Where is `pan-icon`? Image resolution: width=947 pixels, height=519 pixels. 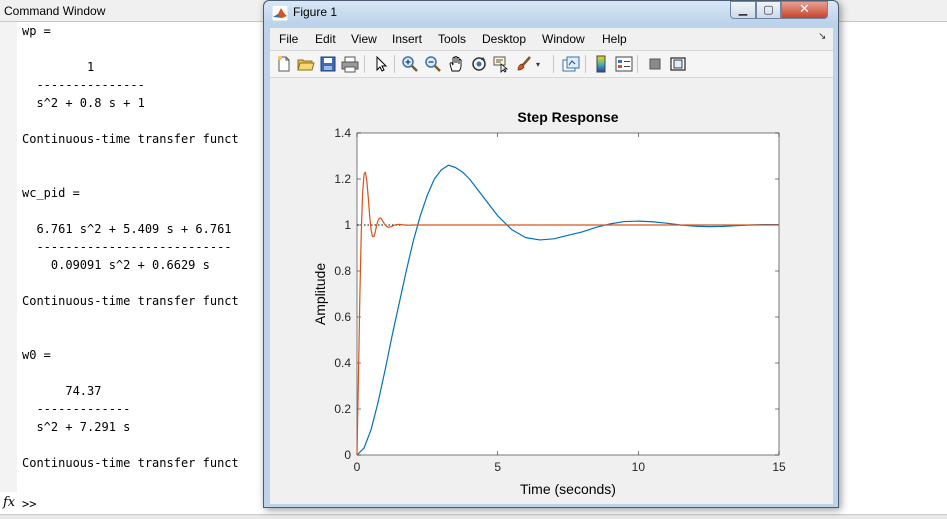
pan-icon is located at coordinates (456, 64).